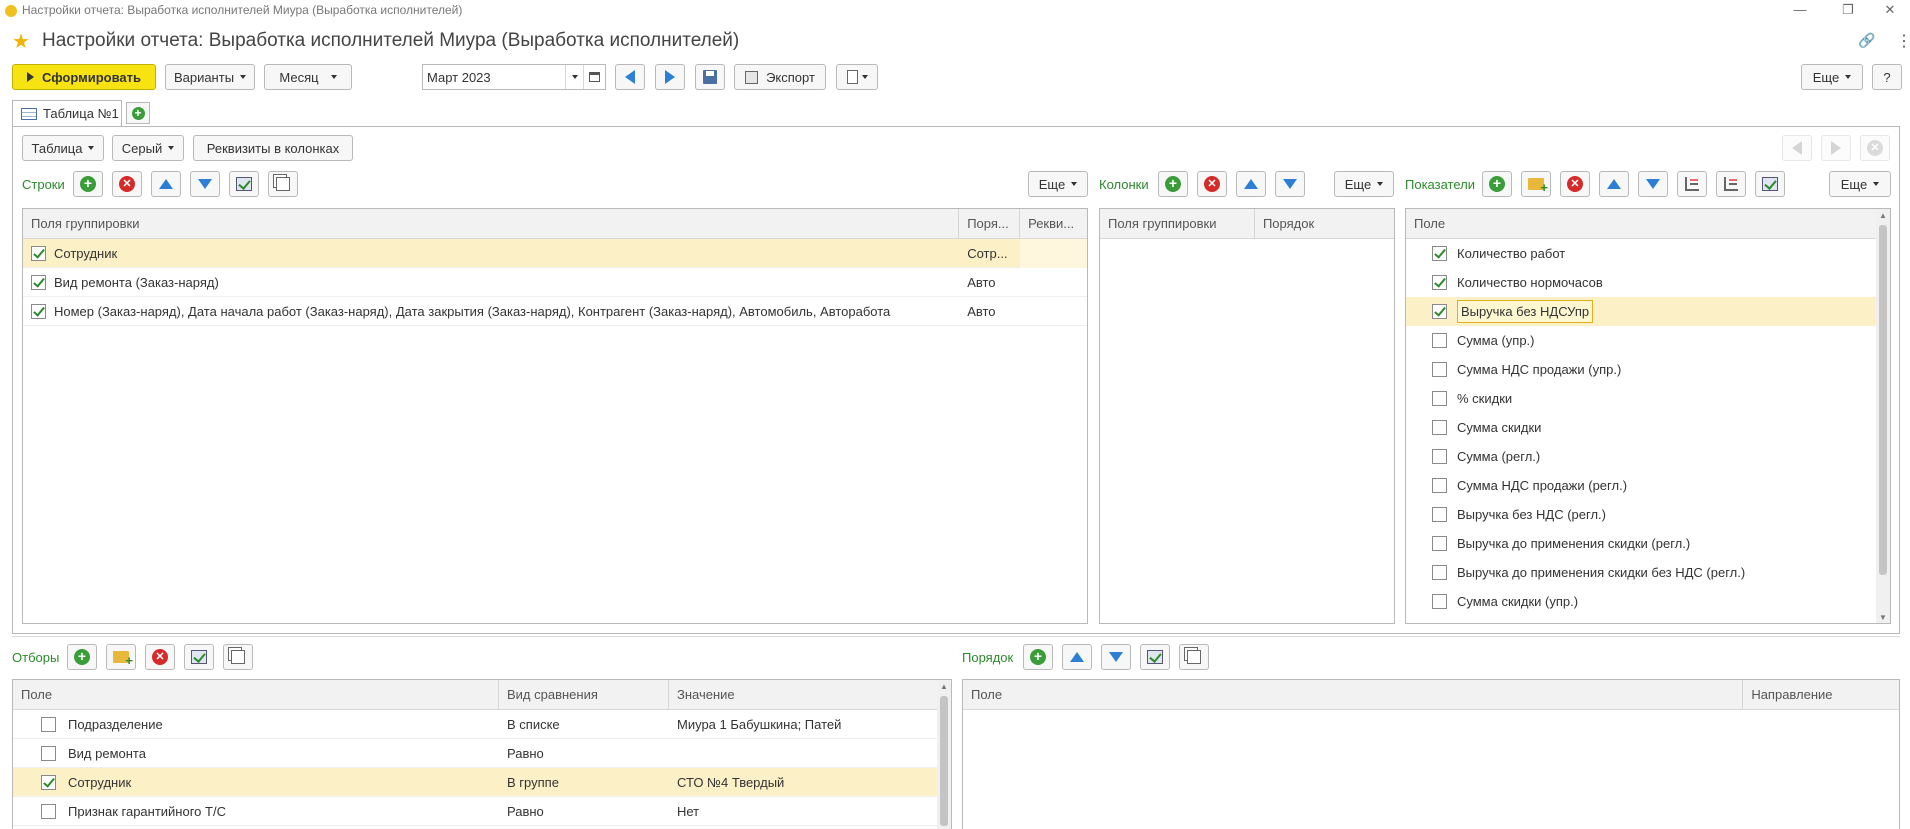 The width and height of the screenshot is (1910, 829). I want to click on table-row: Сумма (упр.), so click(1648, 340).